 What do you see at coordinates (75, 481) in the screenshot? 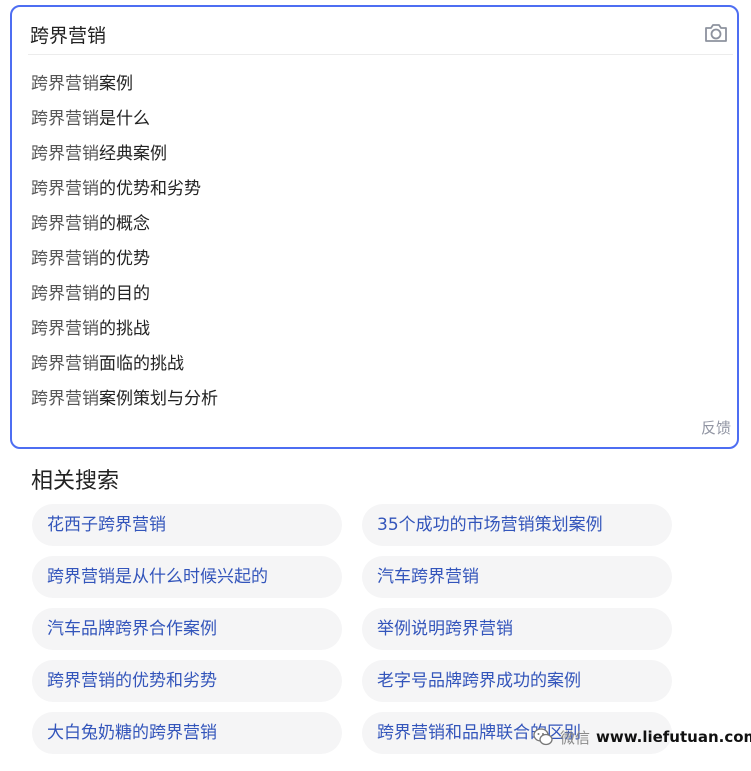
I see `related-searches-title: 相关搜索` at bounding box center [75, 481].